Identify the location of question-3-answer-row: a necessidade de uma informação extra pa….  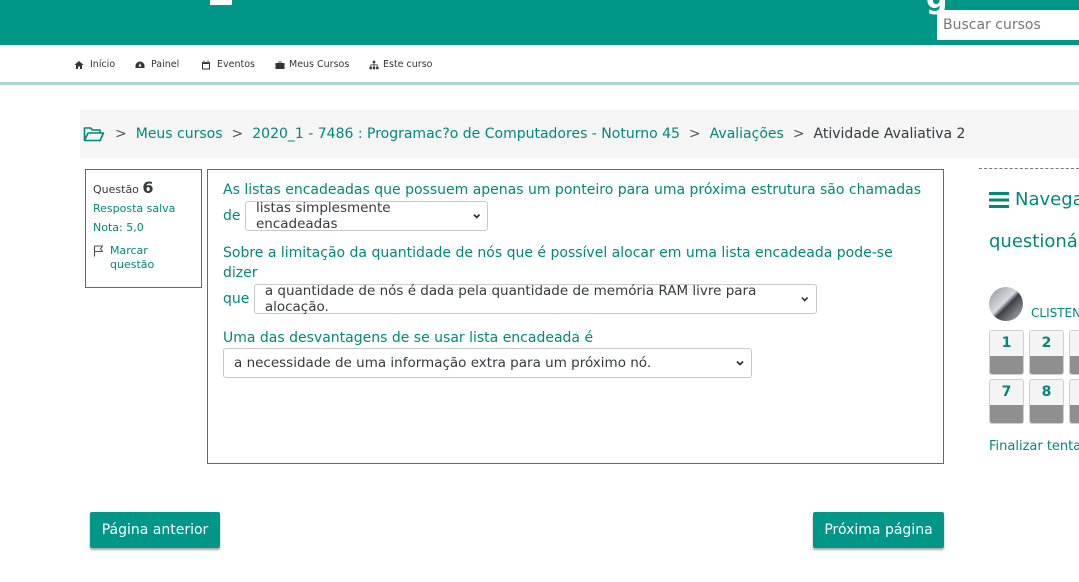
(575, 363).